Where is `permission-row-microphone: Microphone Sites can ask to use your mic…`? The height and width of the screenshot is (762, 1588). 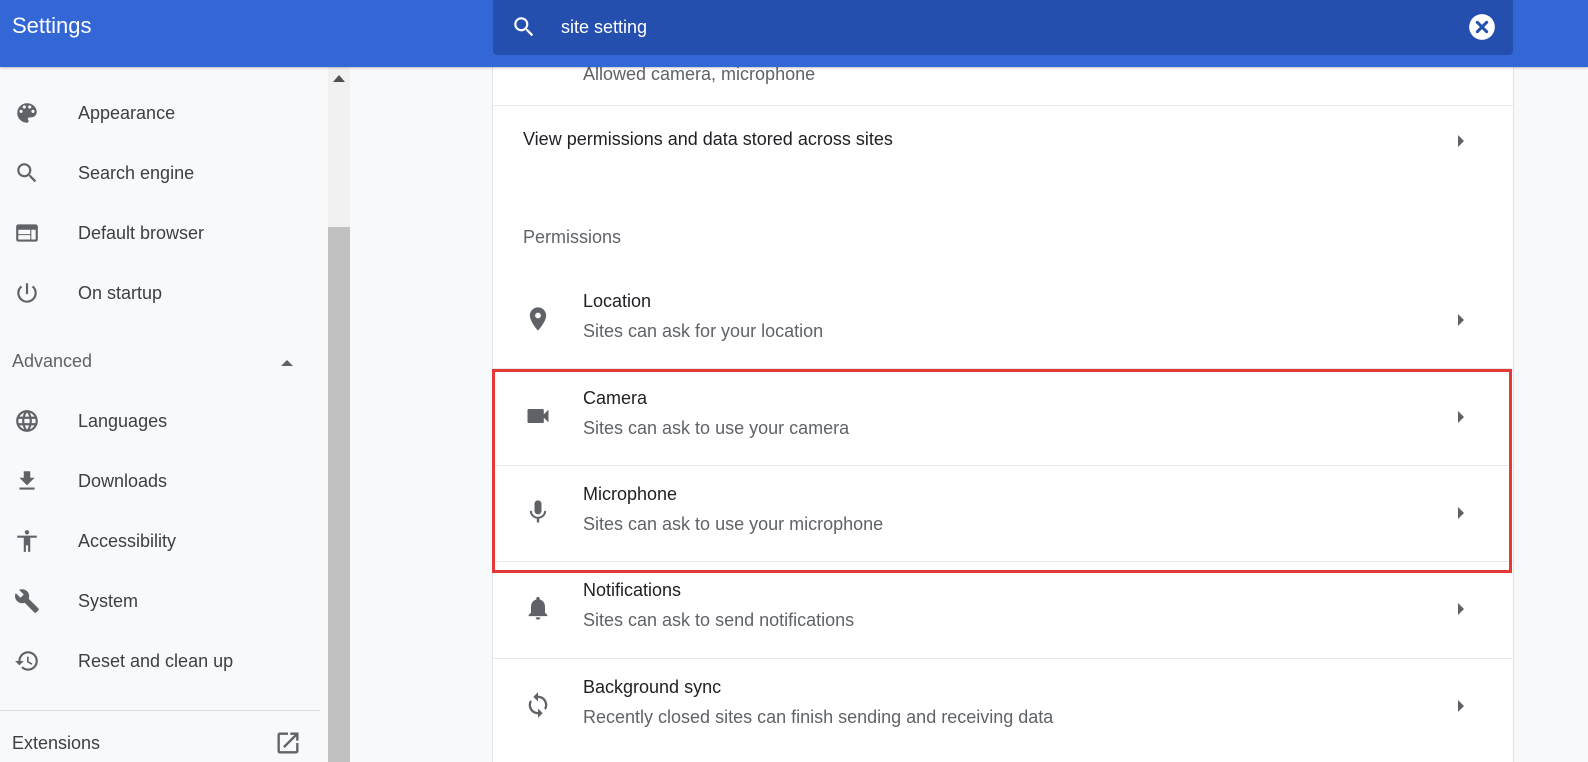 permission-row-microphone: Microphone Sites can ask to use your mic… is located at coordinates (1003, 513).